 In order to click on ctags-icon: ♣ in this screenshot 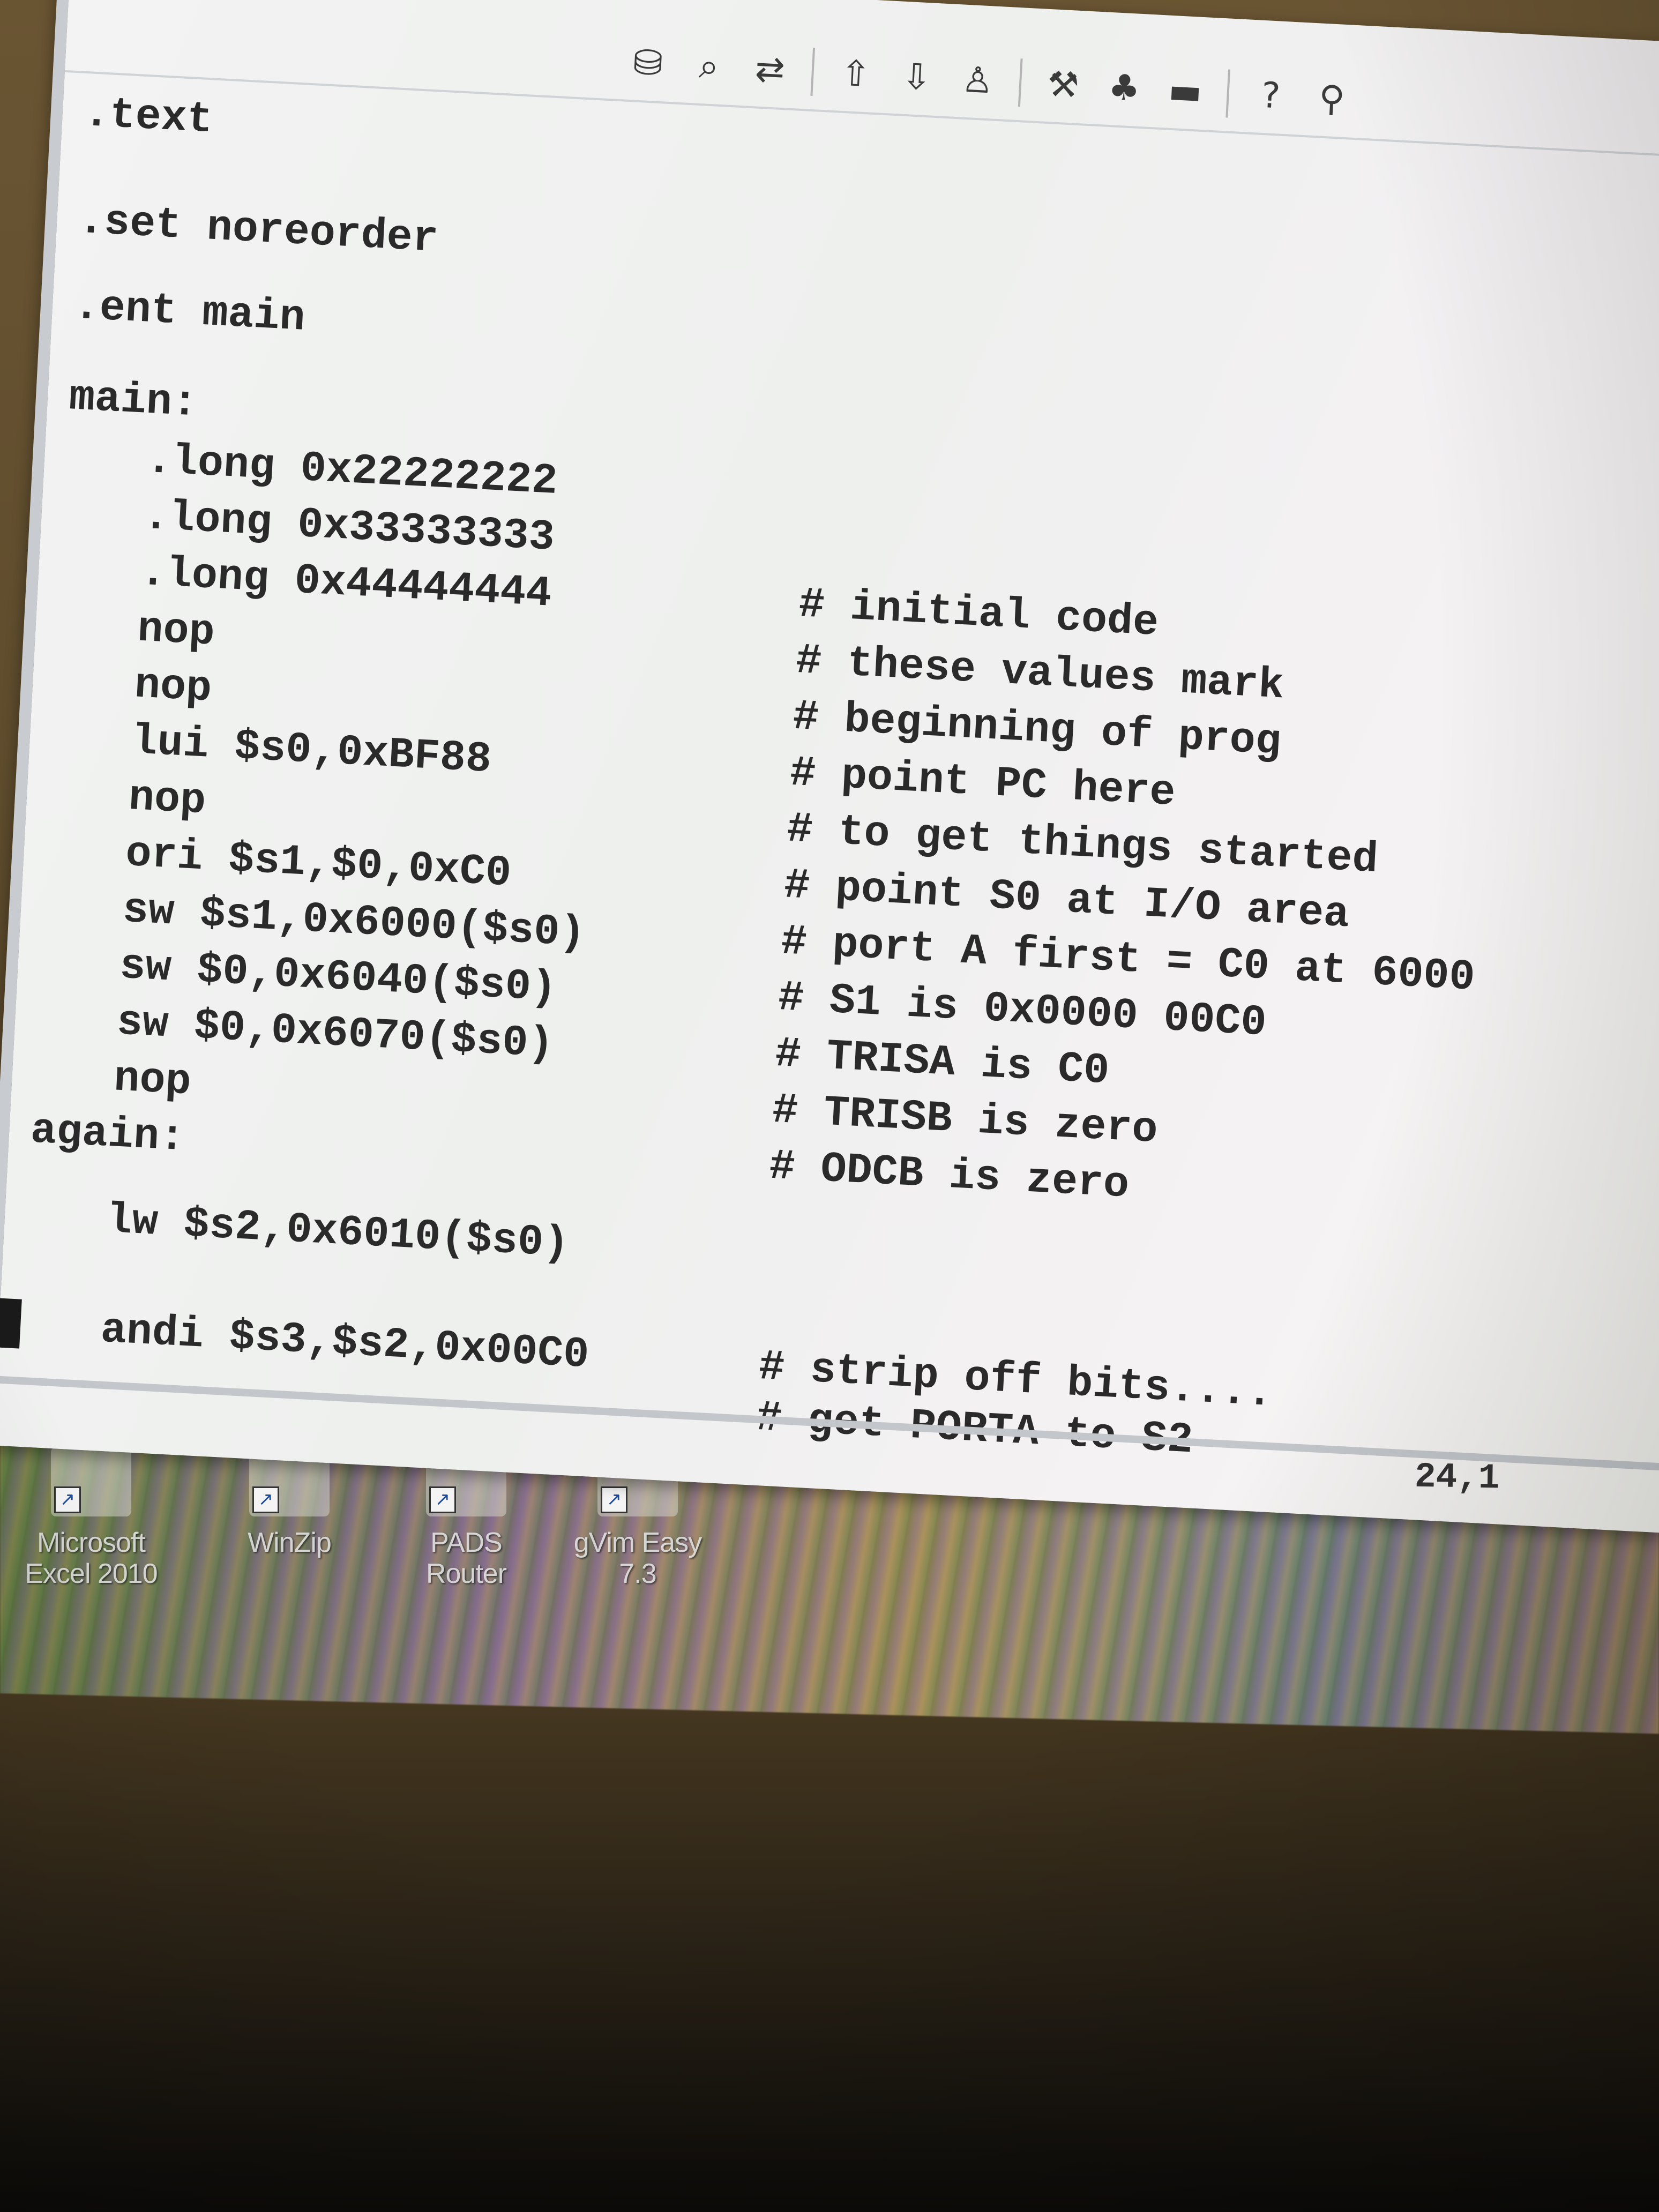, I will do `click(1124, 88)`.